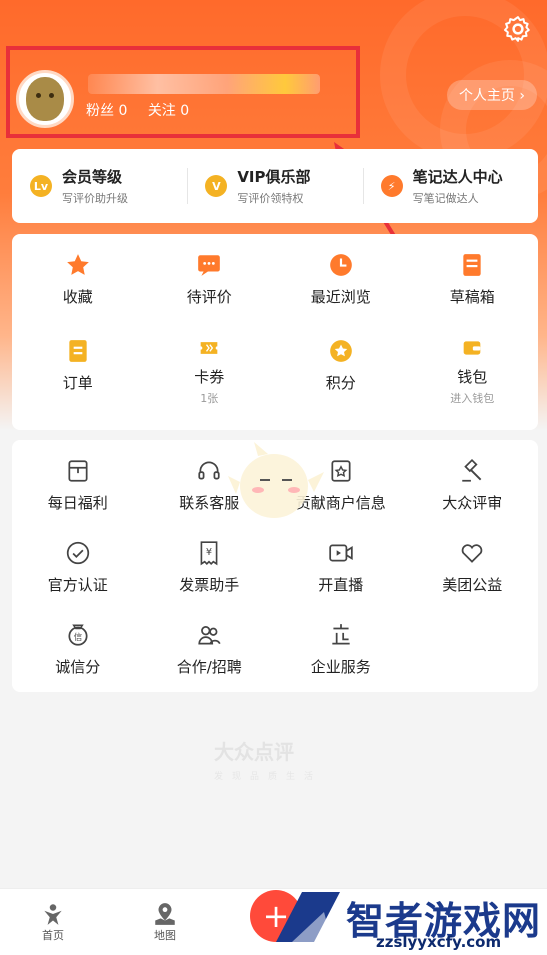 Image resolution: width=547 pixels, height=955 pixels. What do you see at coordinates (165, 935) in the screenshot?
I see `tab-label: 地图` at bounding box center [165, 935].